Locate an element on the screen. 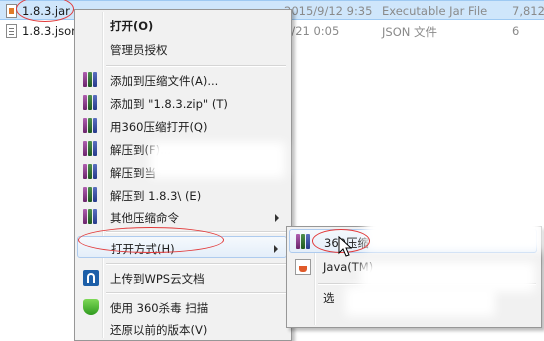 This screenshot has width=544, height=341. file-name: 1.8.3.jar is located at coordinates (46, 11).